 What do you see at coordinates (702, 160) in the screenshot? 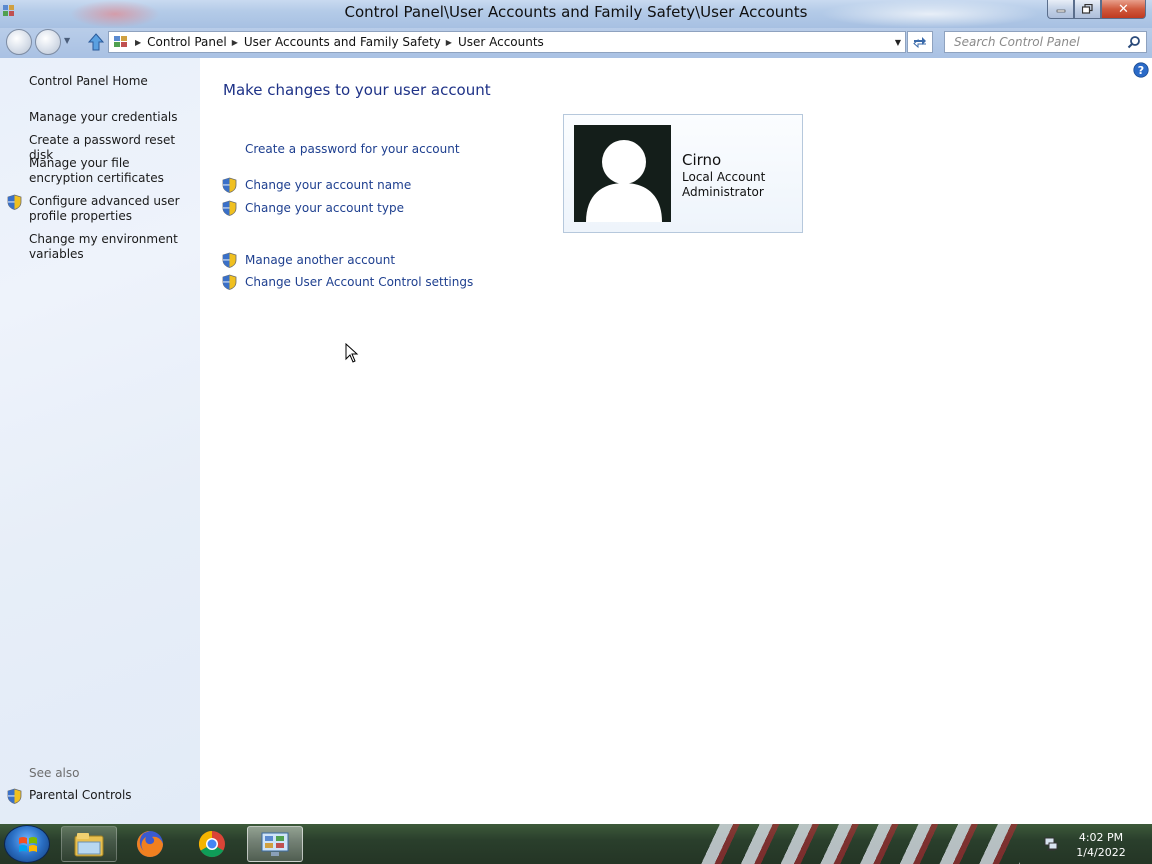
I see `account-name: Cirno` at bounding box center [702, 160].